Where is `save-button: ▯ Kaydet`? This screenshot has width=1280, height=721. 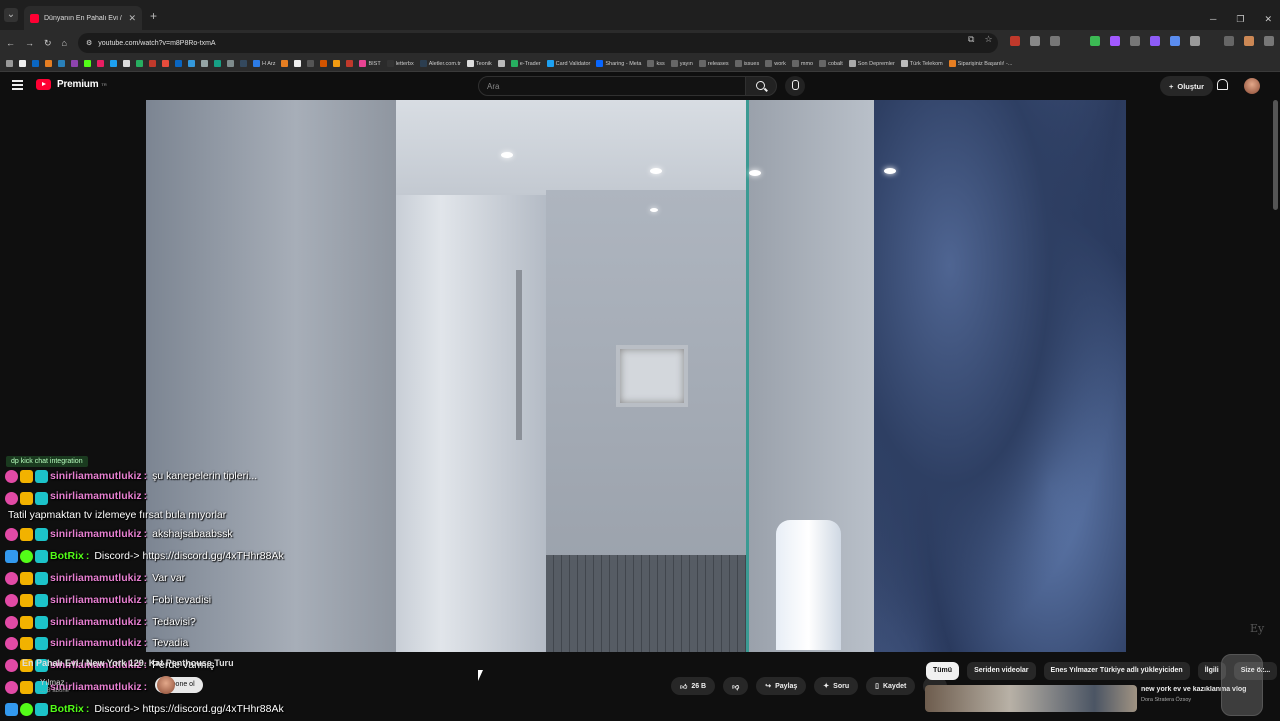
save-button: ▯ Kaydet is located at coordinates (891, 686).